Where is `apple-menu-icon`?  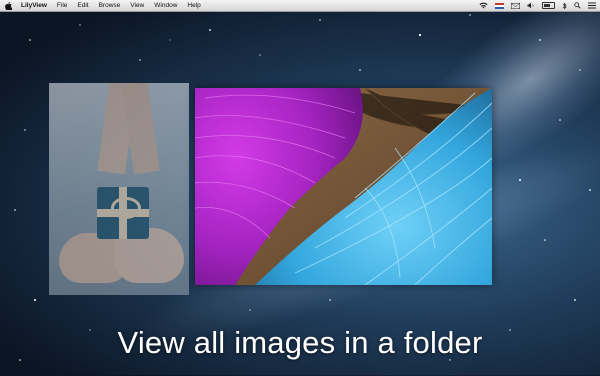 apple-menu-icon is located at coordinates (8, 5).